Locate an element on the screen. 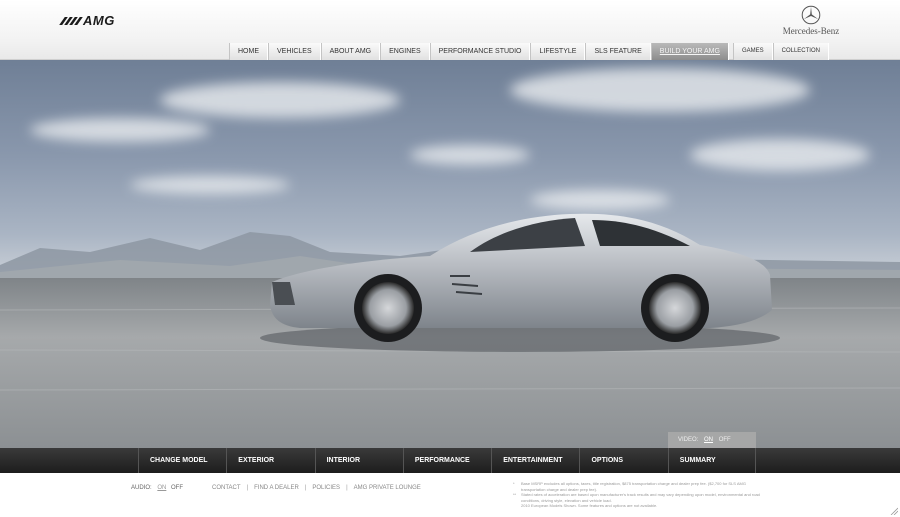 The image size is (900, 517). nav-games: GAMES is located at coordinates (752, 51).